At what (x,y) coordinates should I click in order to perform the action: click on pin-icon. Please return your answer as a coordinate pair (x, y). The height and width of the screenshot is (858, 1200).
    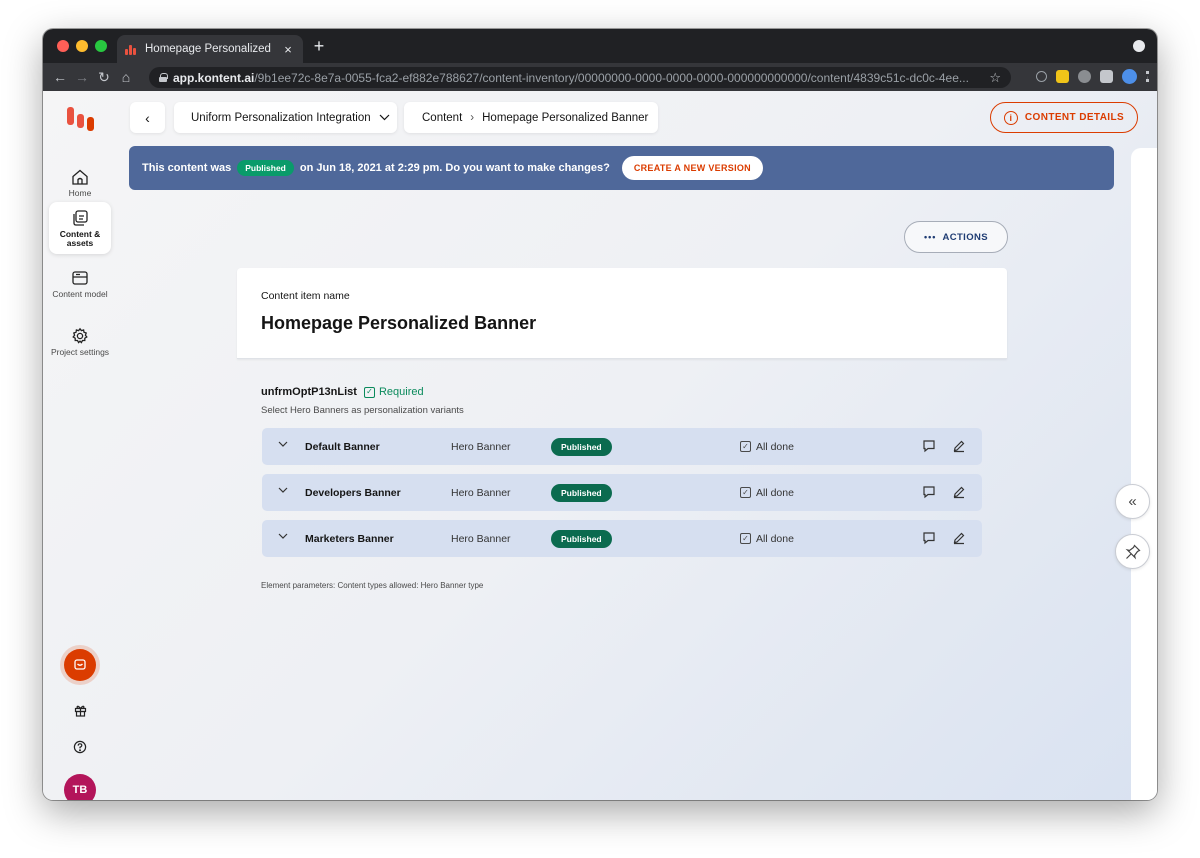
    Looking at the image, I should click on (1133, 551).